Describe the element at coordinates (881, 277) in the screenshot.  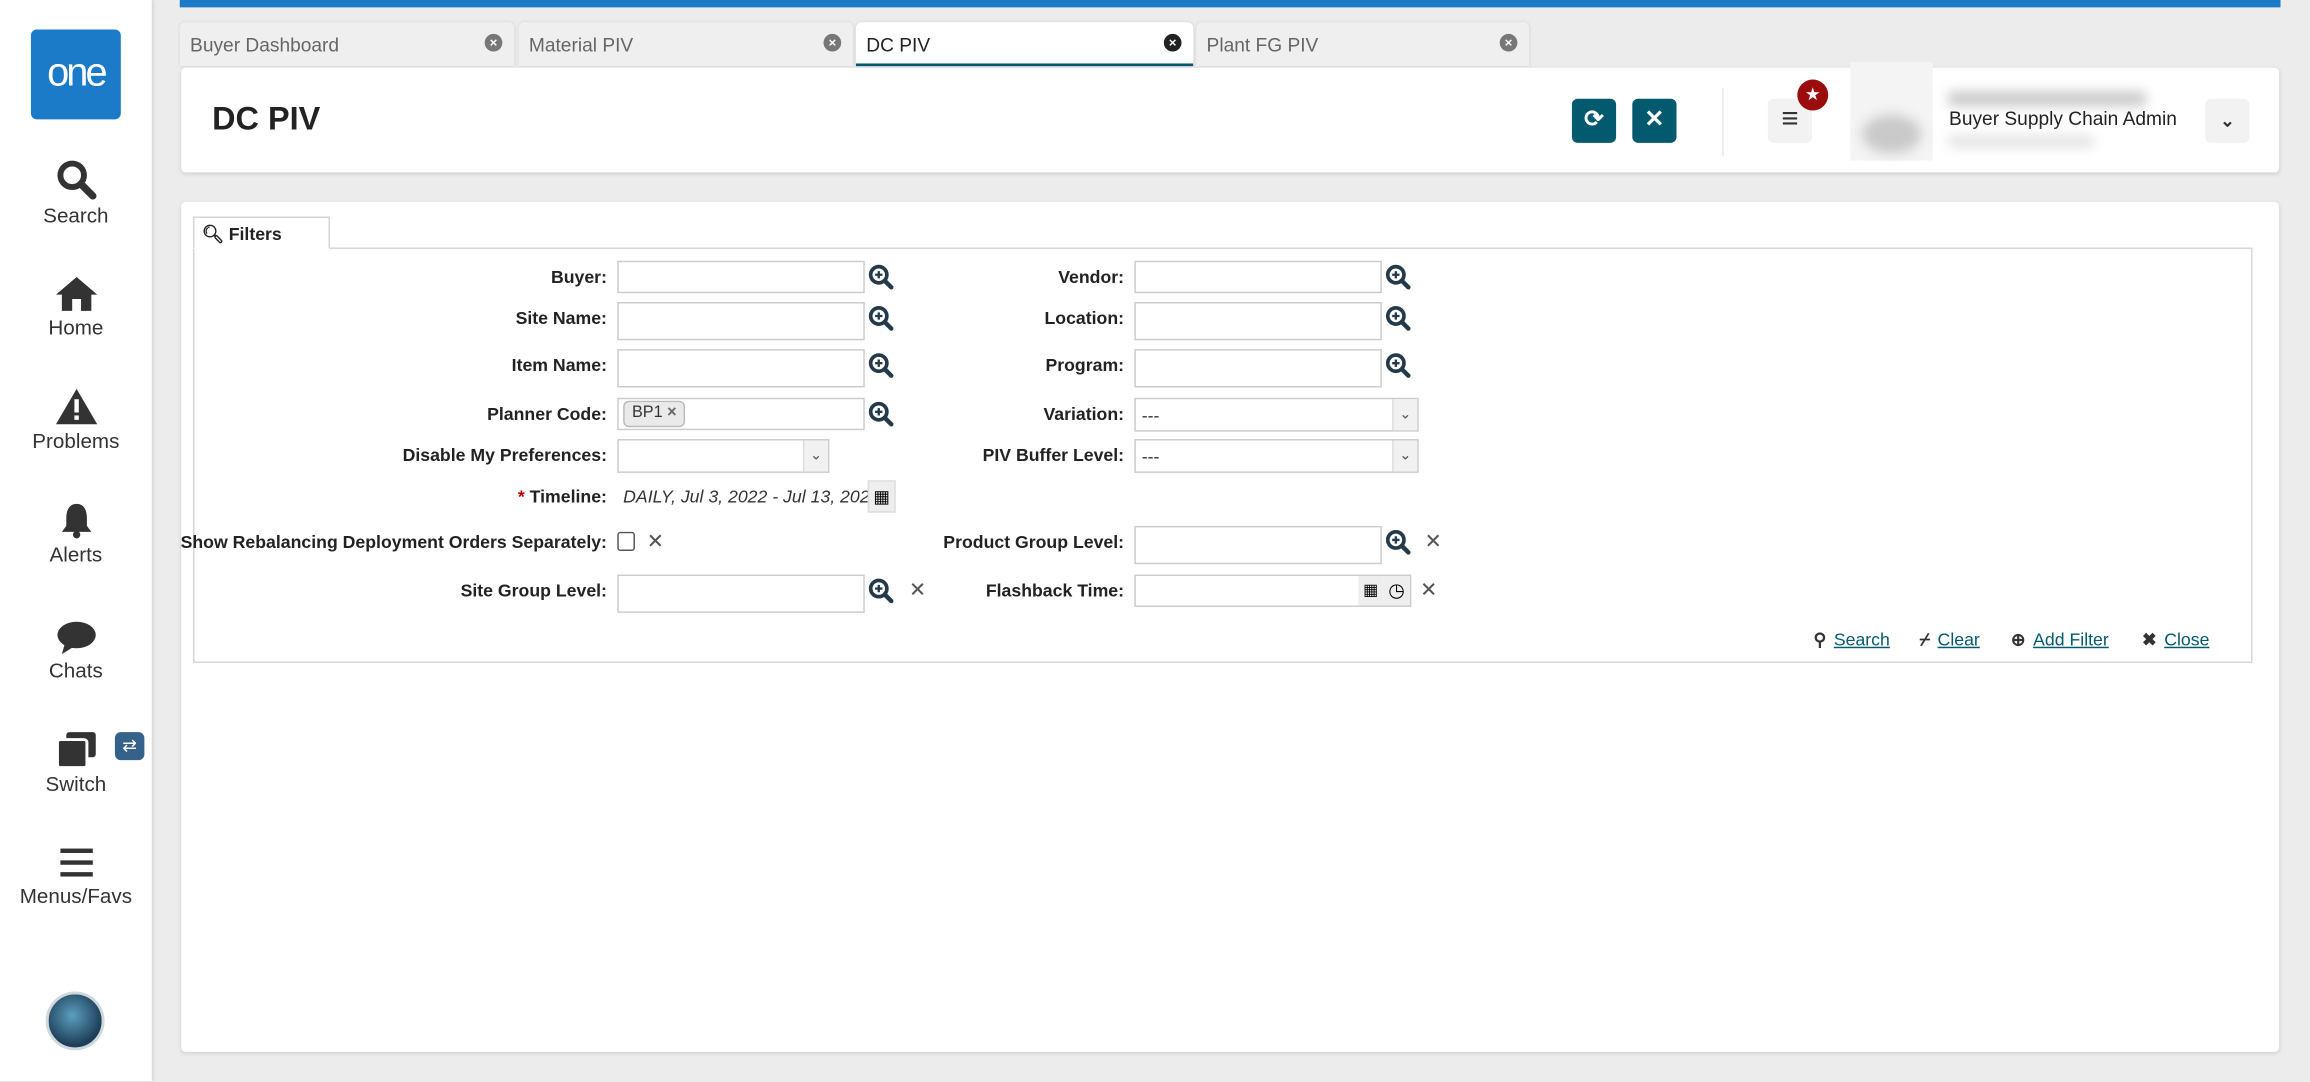
I see `buyer-lookup-icon` at that location.